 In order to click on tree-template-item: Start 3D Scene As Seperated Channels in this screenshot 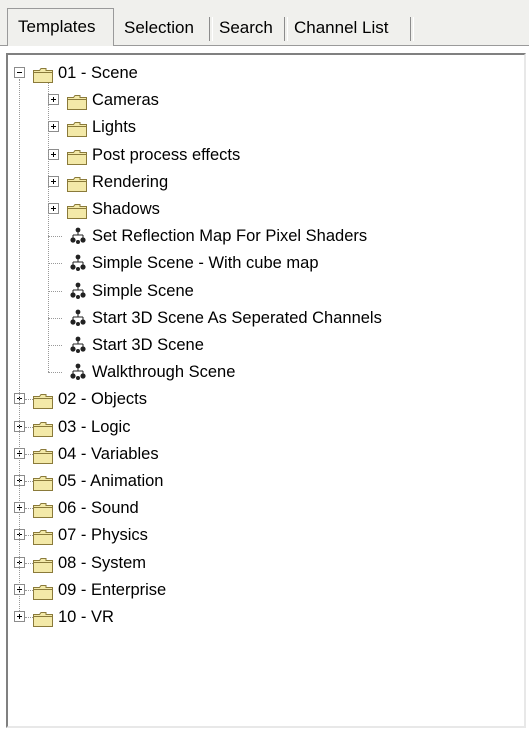, I will do `click(263, 318)`.